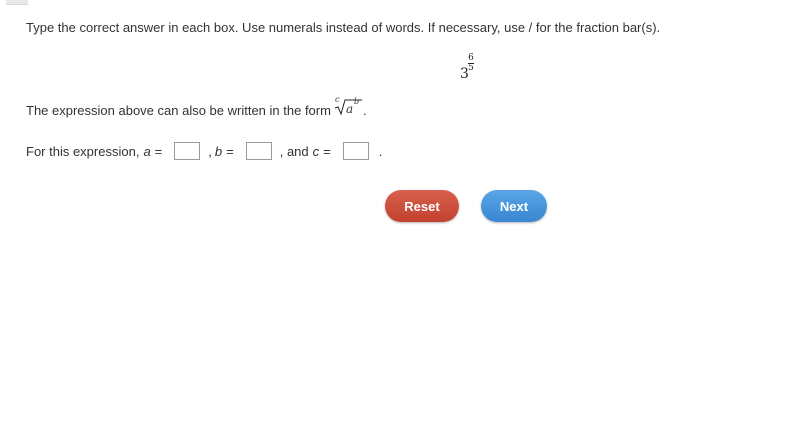  What do you see at coordinates (230, 151) in the screenshot?
I see `equals-b: =` at bounding box center [230, 151].